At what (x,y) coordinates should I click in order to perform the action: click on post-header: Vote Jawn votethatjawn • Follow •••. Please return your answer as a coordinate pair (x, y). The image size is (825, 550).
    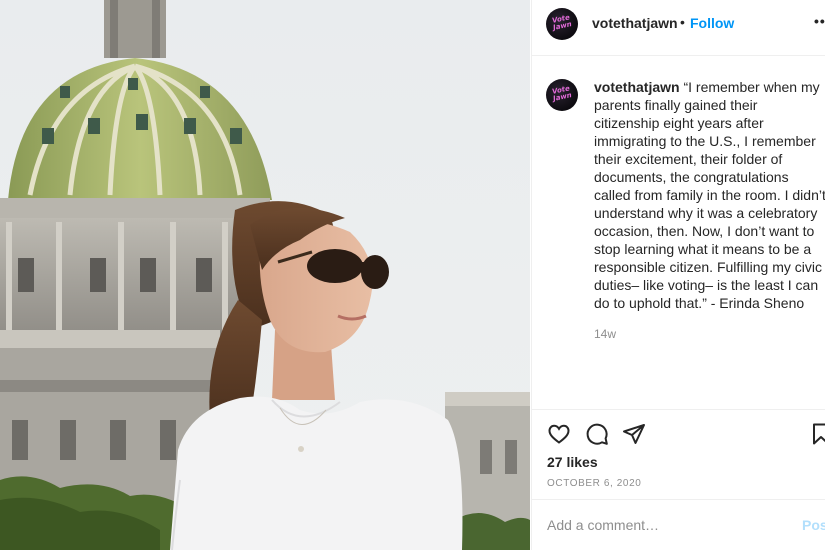
    Looking at the image, I should click on (678, 28).